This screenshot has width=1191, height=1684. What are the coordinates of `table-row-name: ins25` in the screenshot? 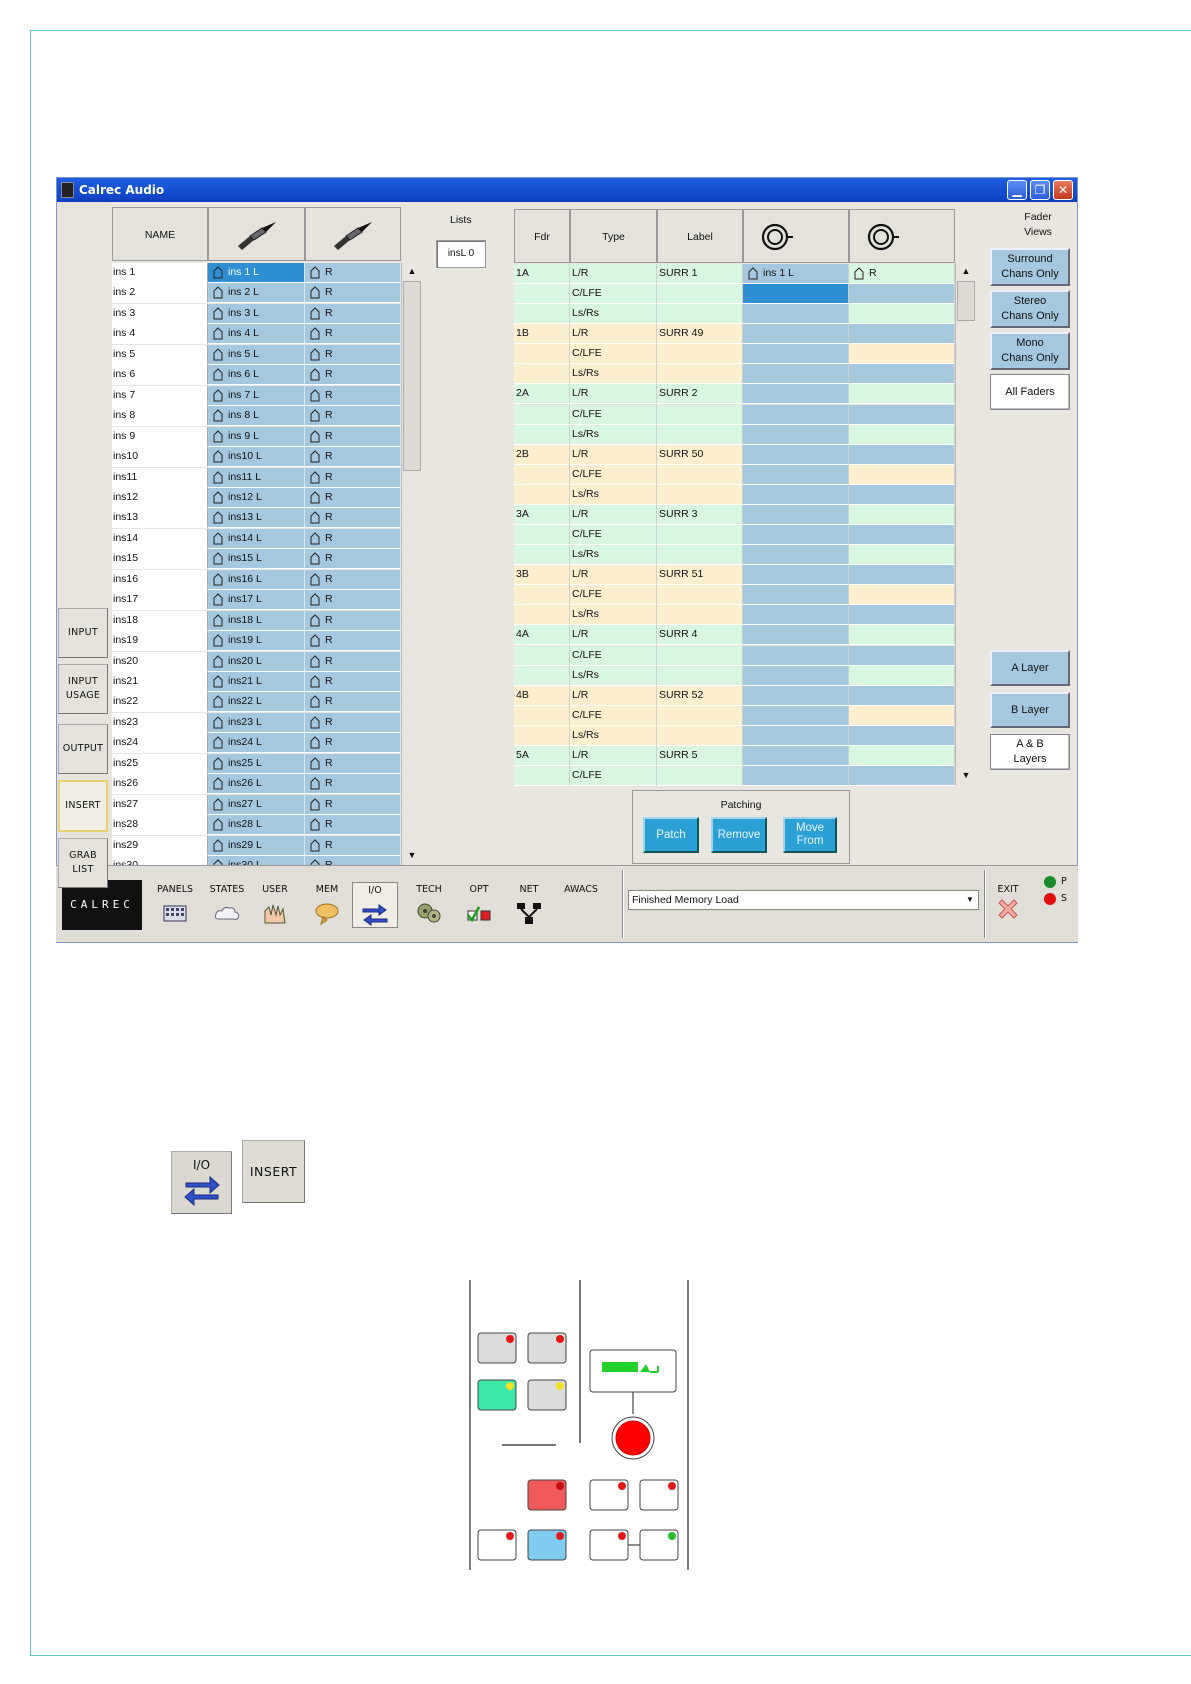 It's located at (160, 763).